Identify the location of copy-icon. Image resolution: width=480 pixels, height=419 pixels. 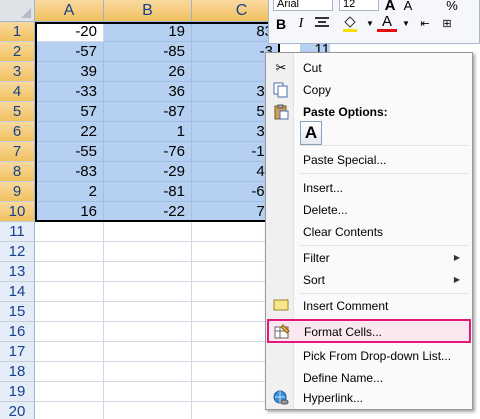
(281, 90).